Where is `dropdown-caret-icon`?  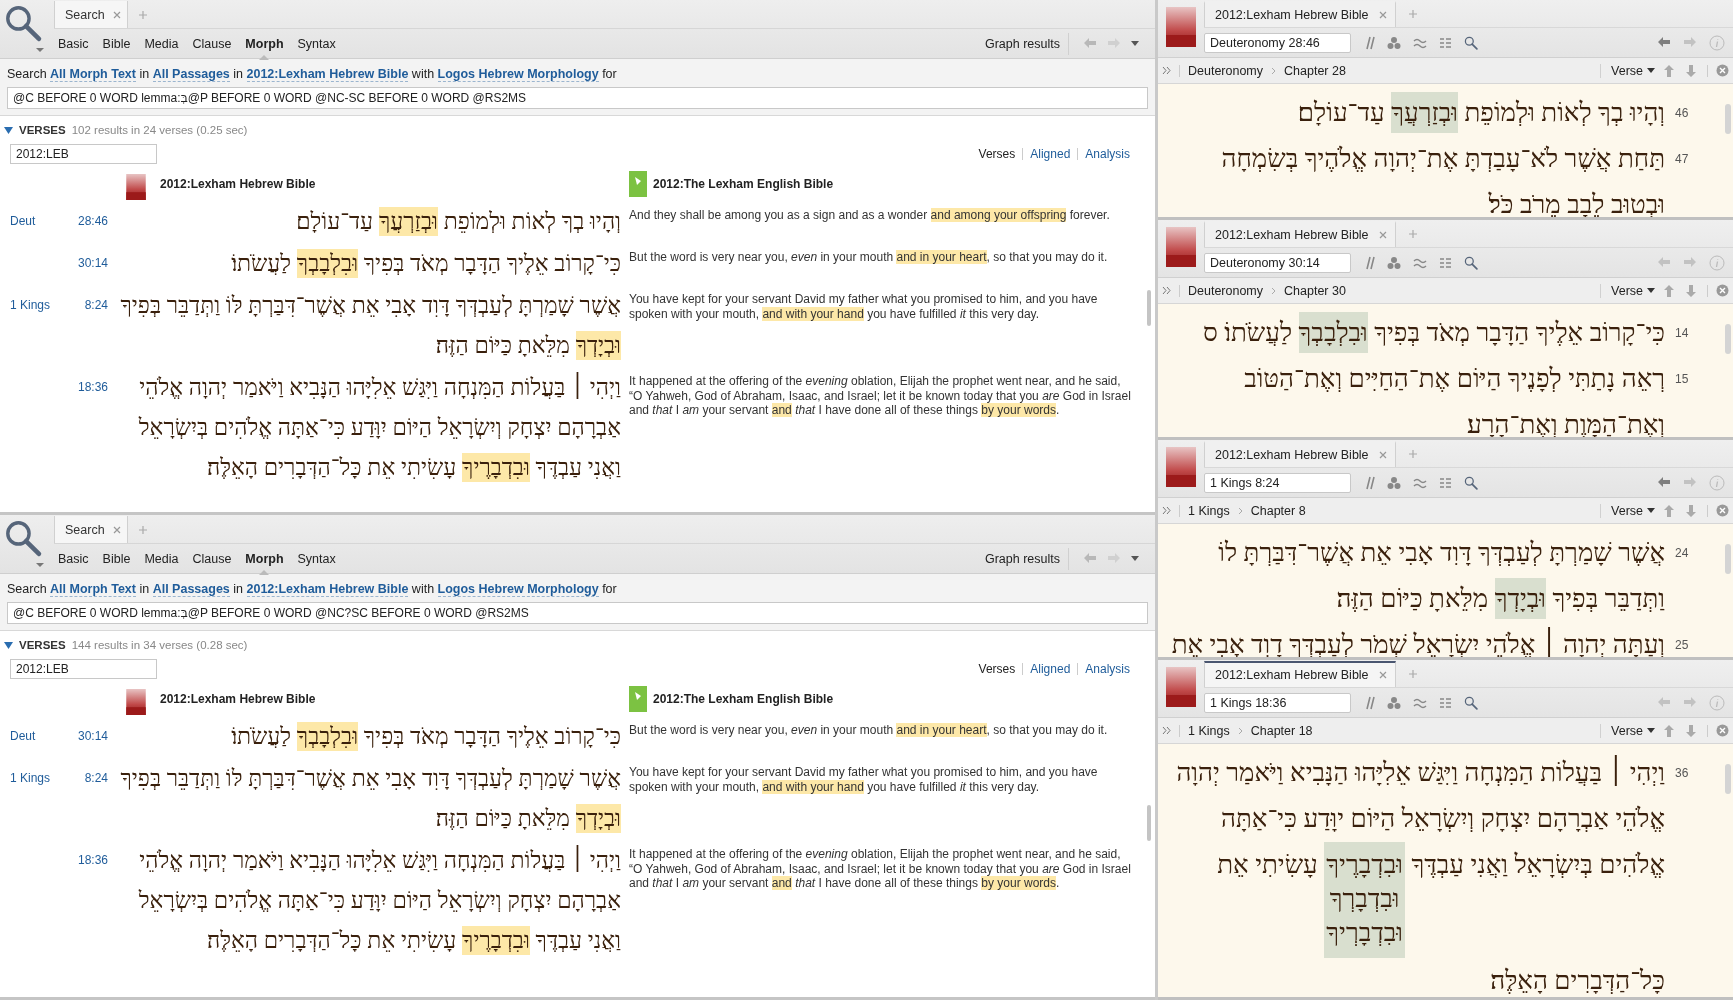
dropdown-caret-icon is located at coordinates (1135, 558).